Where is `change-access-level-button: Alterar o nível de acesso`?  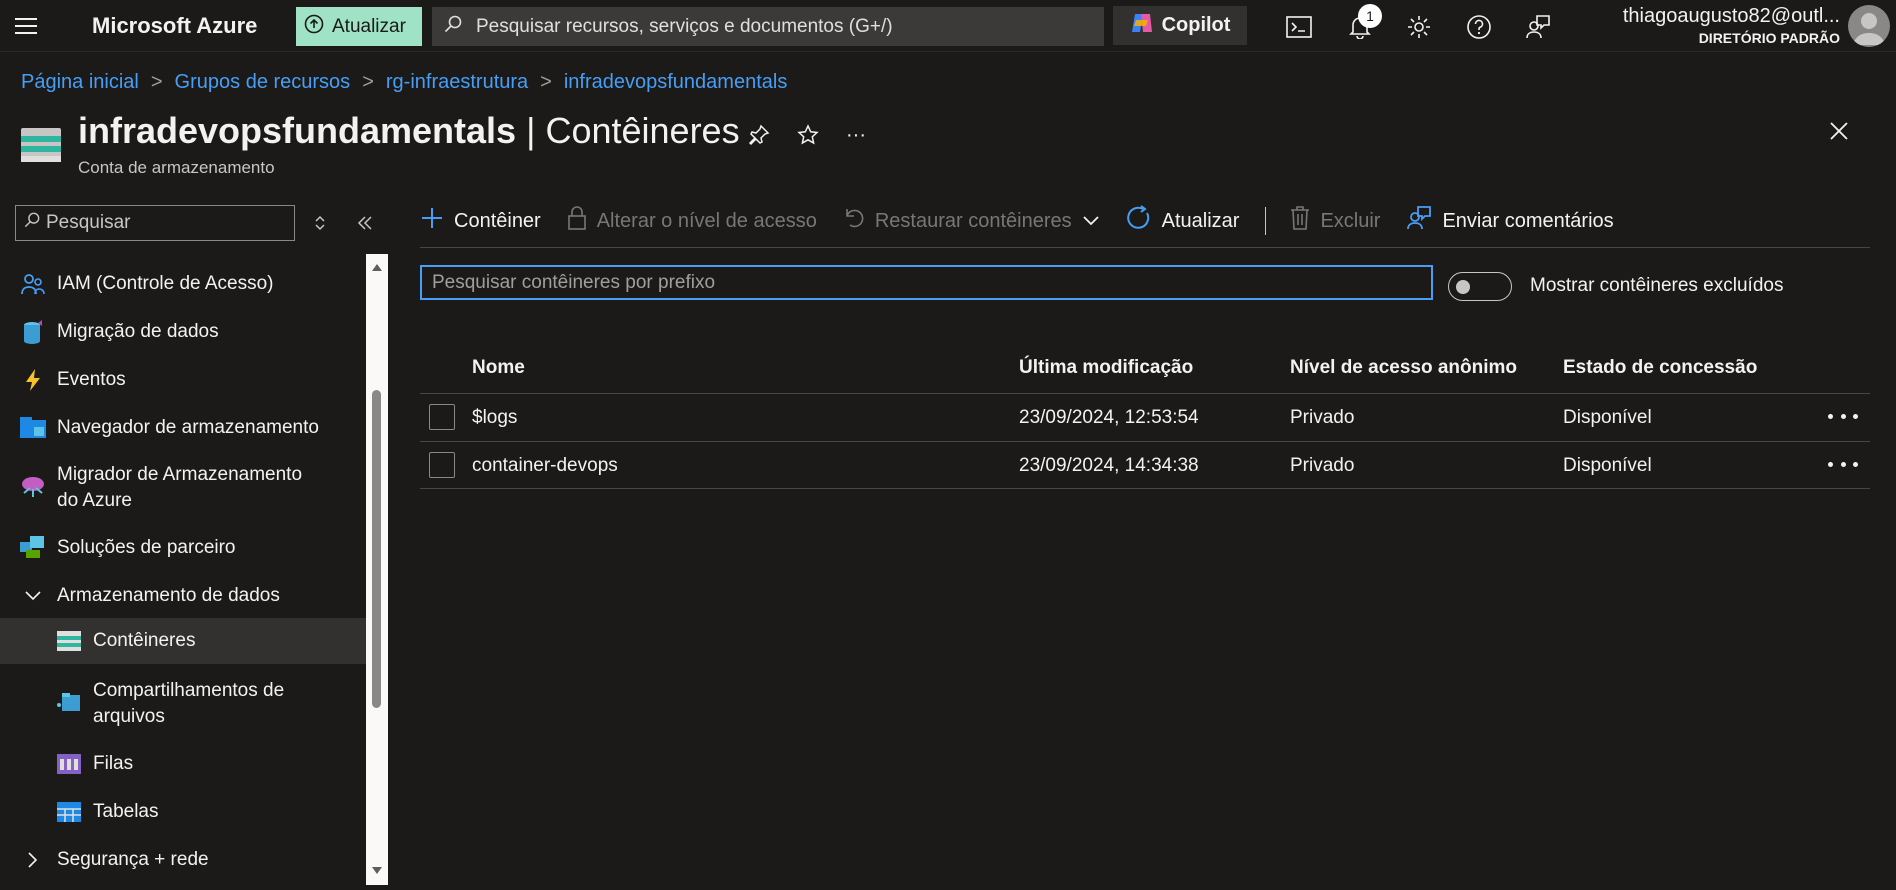
change-access-level-button: Alterar o nível de acesso is located at coordinates (692, 221).